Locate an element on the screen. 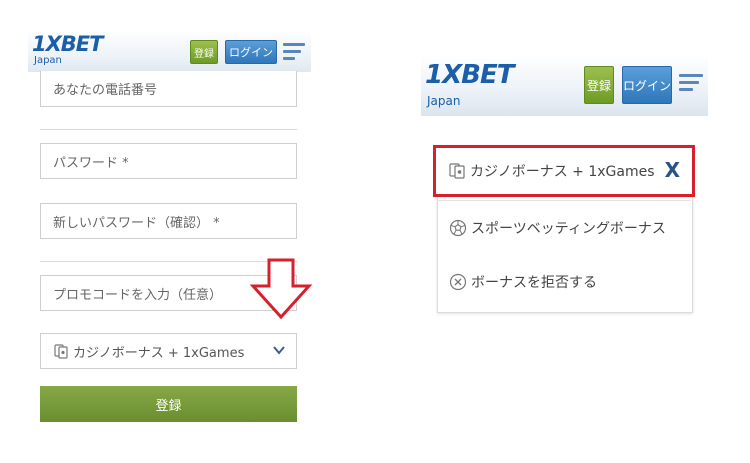 The width and height of the screenshot is (750, 463). bonus-option-casino: カジノボーナス + 1xGames X is located at coordinates (564, 171).